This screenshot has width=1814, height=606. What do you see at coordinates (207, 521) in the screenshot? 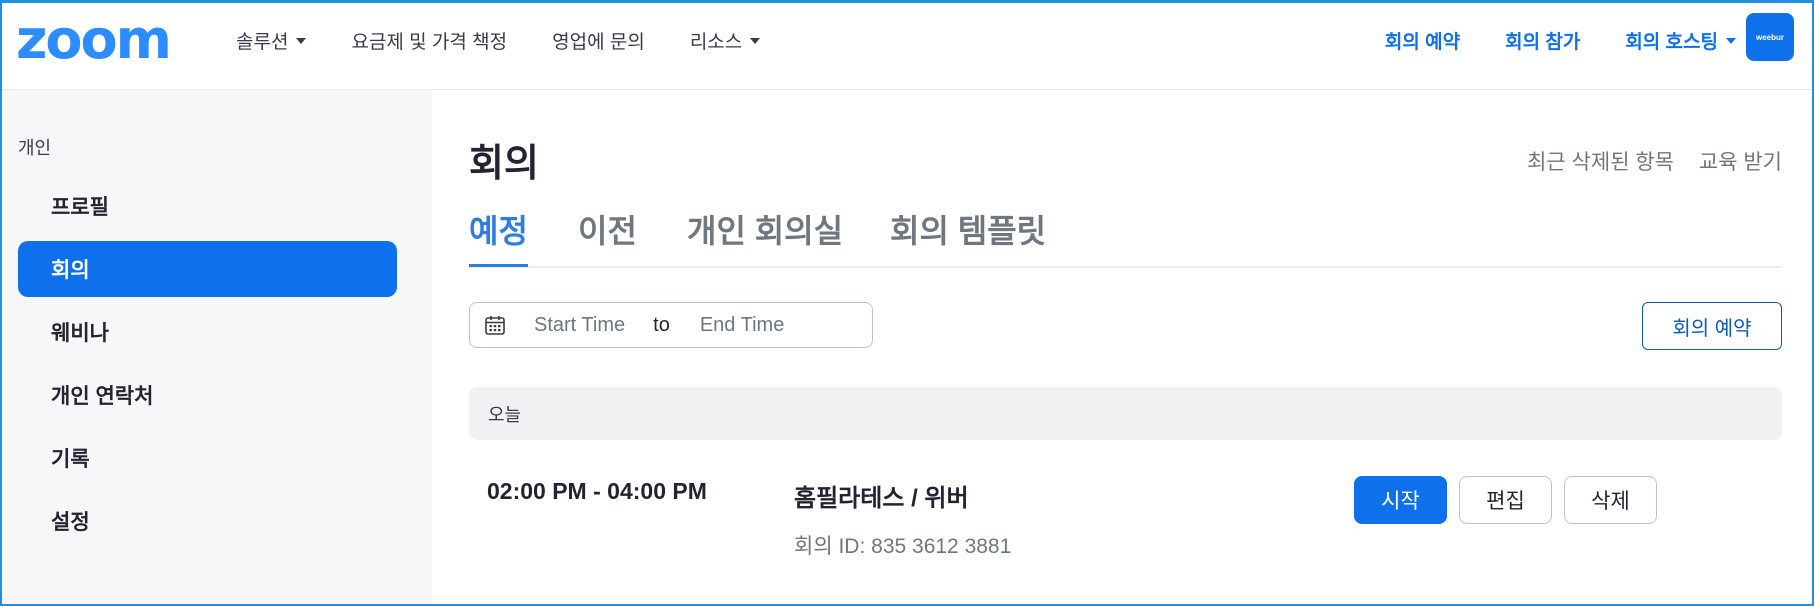
I see `sidebar-item-settings: 설정` at bounding box center [207, 521].